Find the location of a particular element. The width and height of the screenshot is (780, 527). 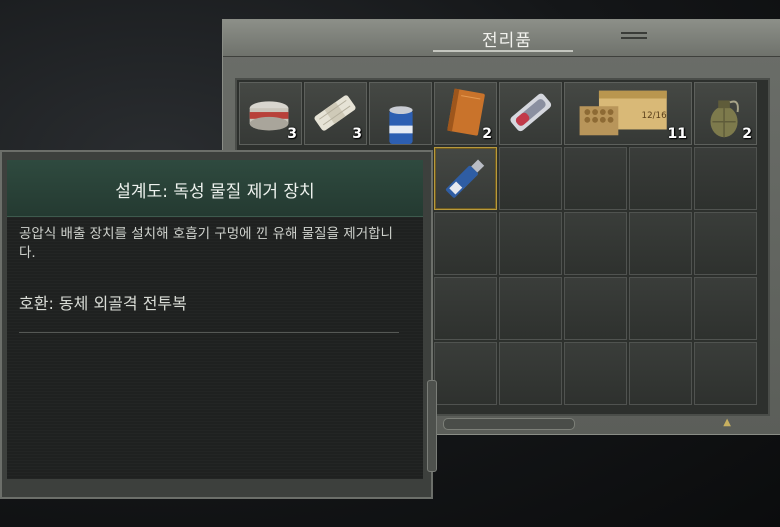

loot-slot-blueprint-usb is located at coordinates (465, 178).